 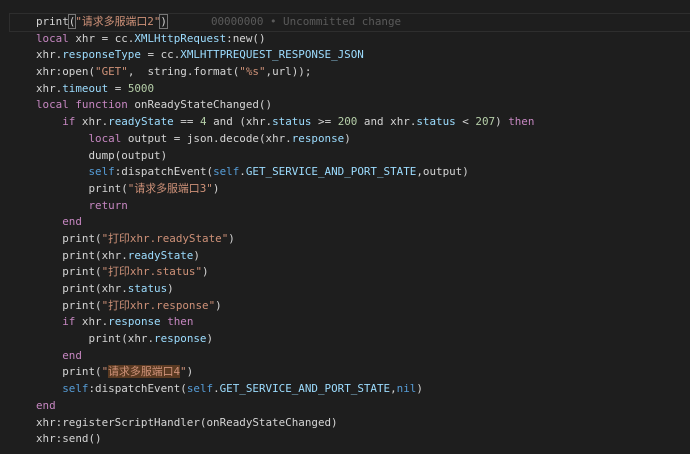 I want to click on code-line: print(xhr.status), so click(x=345, y=289).